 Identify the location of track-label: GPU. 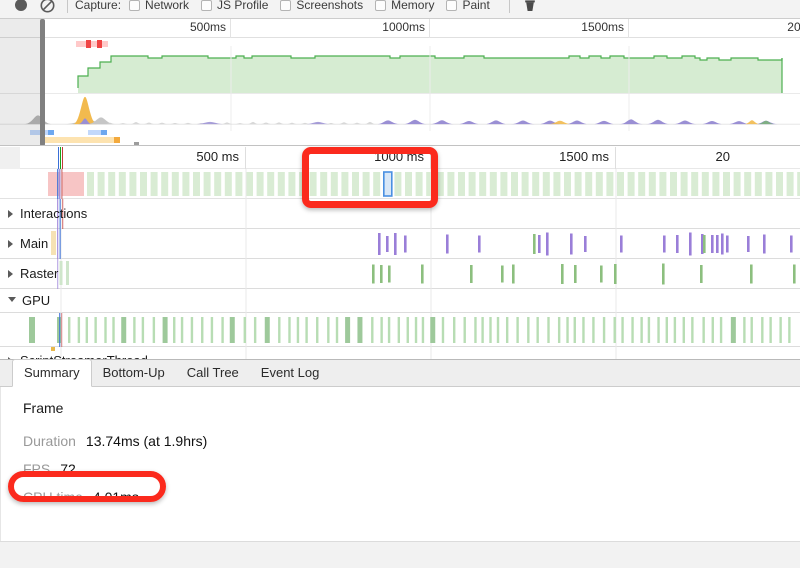
(36, 300).